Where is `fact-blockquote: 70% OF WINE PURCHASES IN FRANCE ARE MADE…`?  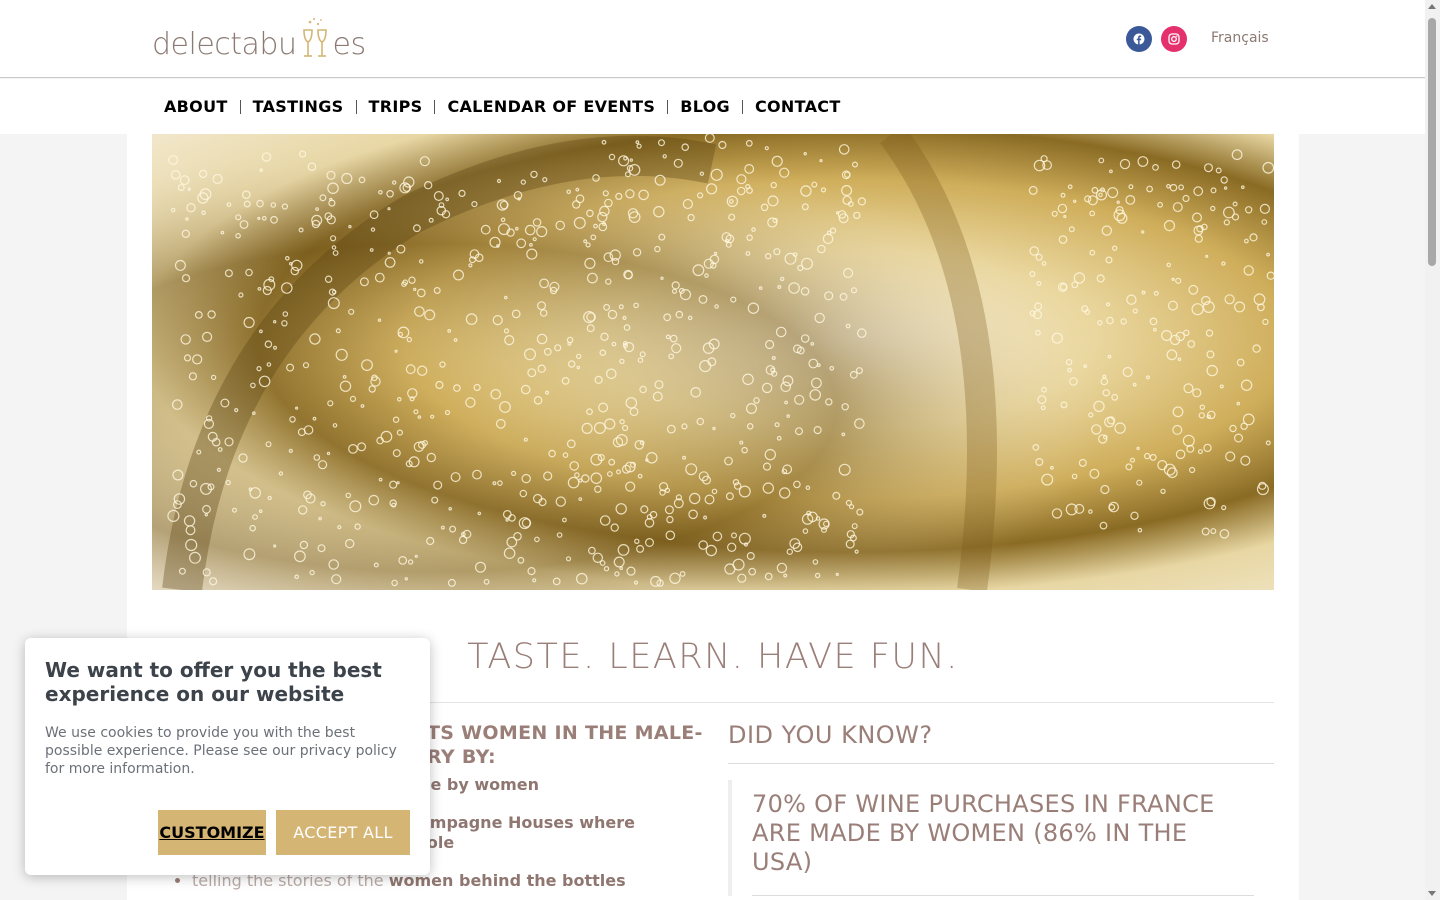
fact-blockquote: 70% OF WINE PURCHASES IN FRANCE ARE MADE… is located at coordinates (1001, 838).